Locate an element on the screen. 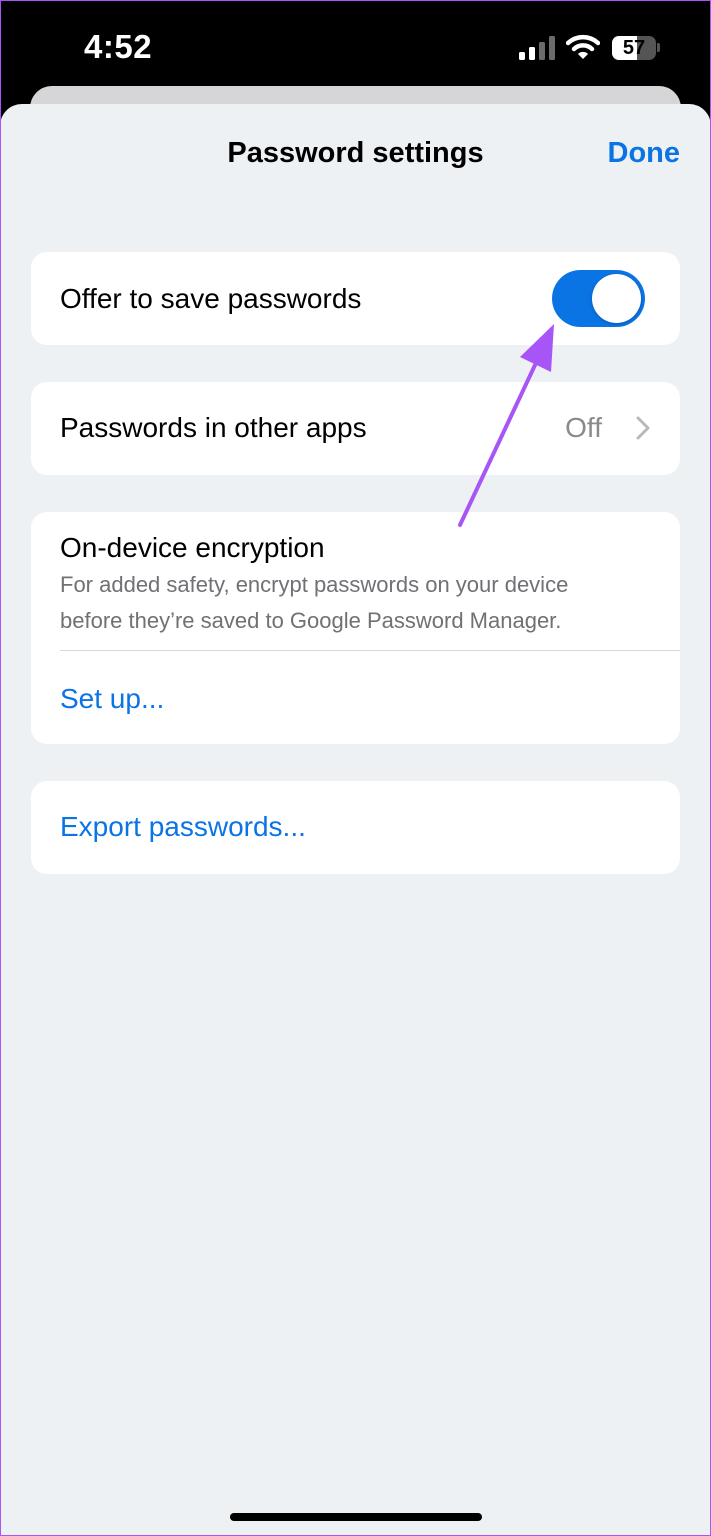  divider is located at coordinates (370, 650).